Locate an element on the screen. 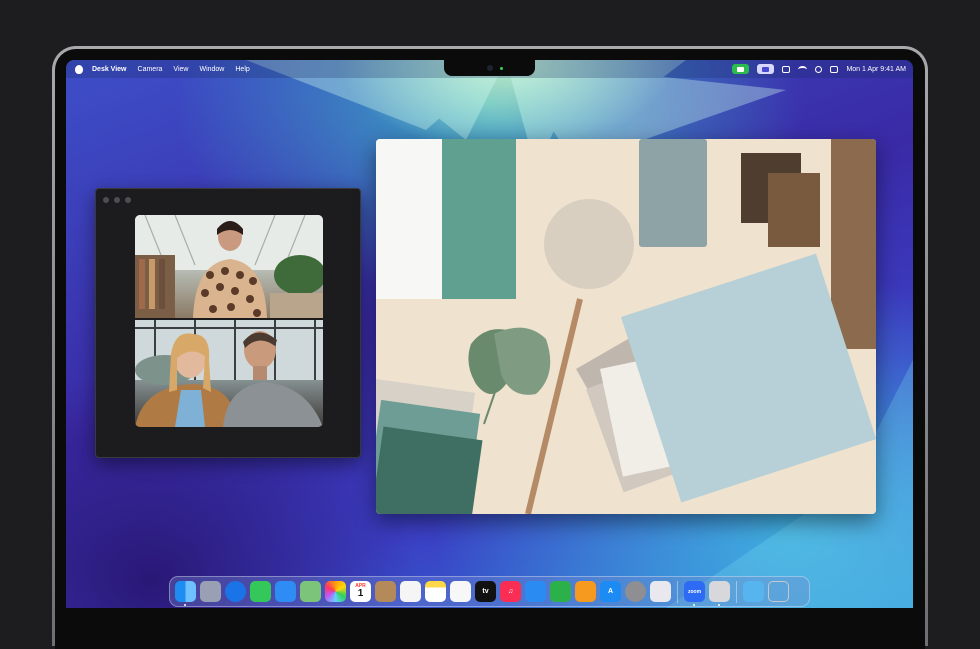 The width and height of the screenshot is (980, 649). menu-camera: Camera is located at coordinates (150, 69).